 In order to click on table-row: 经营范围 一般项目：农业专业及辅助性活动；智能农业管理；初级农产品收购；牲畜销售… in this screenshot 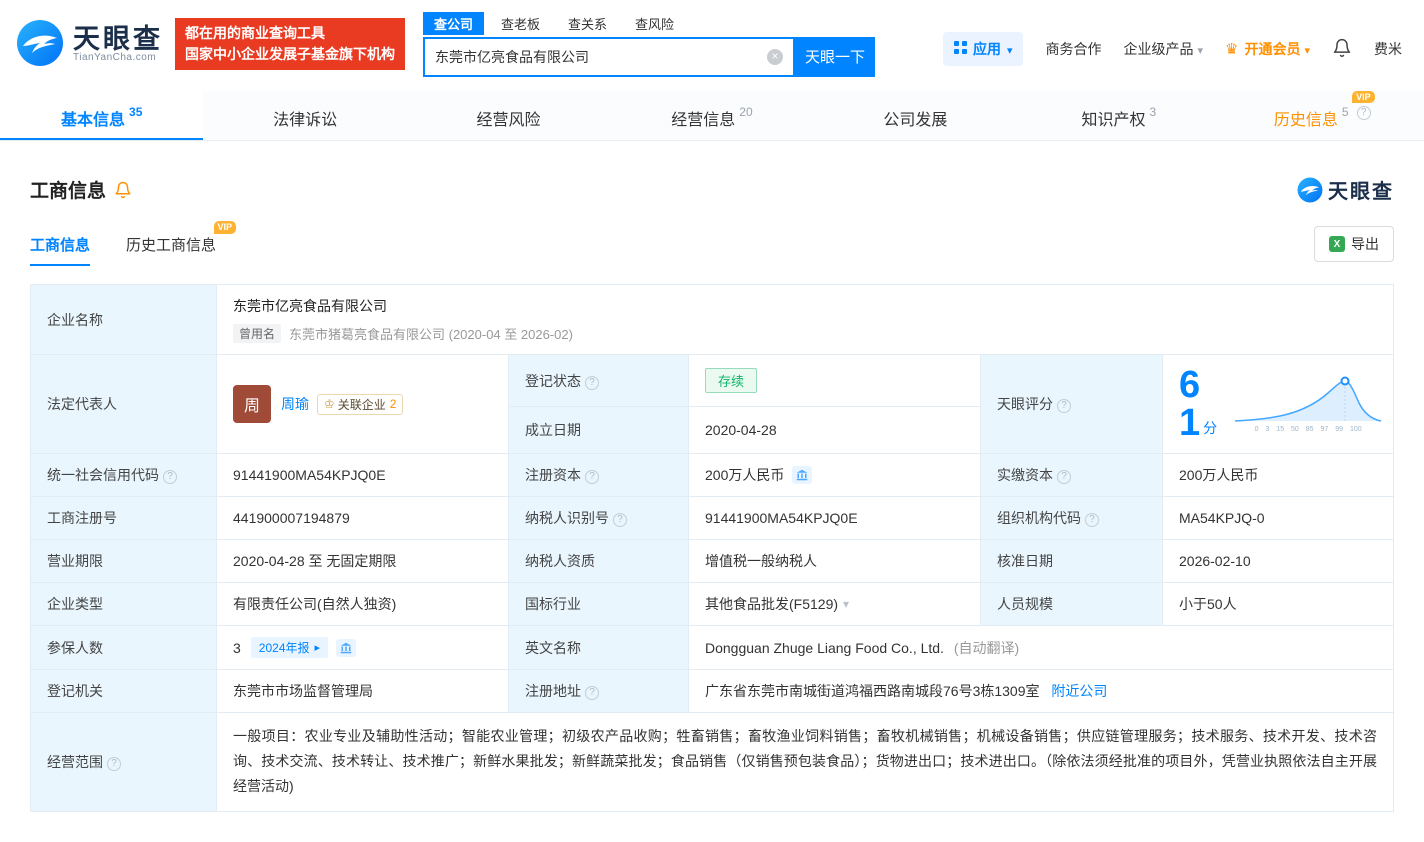, I will do `click(712, 762)`.